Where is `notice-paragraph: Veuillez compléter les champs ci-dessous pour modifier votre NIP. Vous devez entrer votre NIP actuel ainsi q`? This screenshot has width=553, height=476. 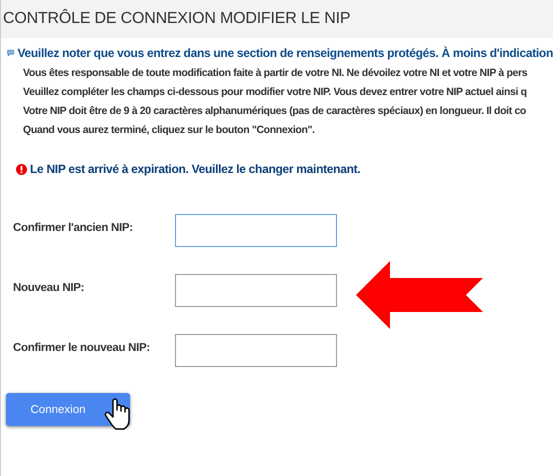 notice-paragraph: Veuillez compléter les champs ci-dessous pour modifier votre NIP. Vous devez entrer votre NIP actuel ainsi q is located at coordinates (275, 92).